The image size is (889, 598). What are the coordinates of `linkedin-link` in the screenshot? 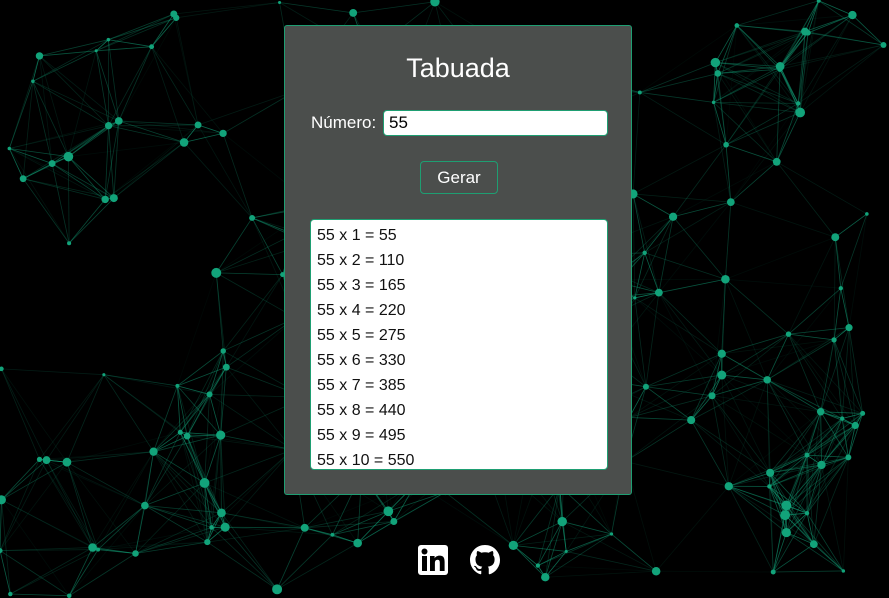 It's located at (433, 560).